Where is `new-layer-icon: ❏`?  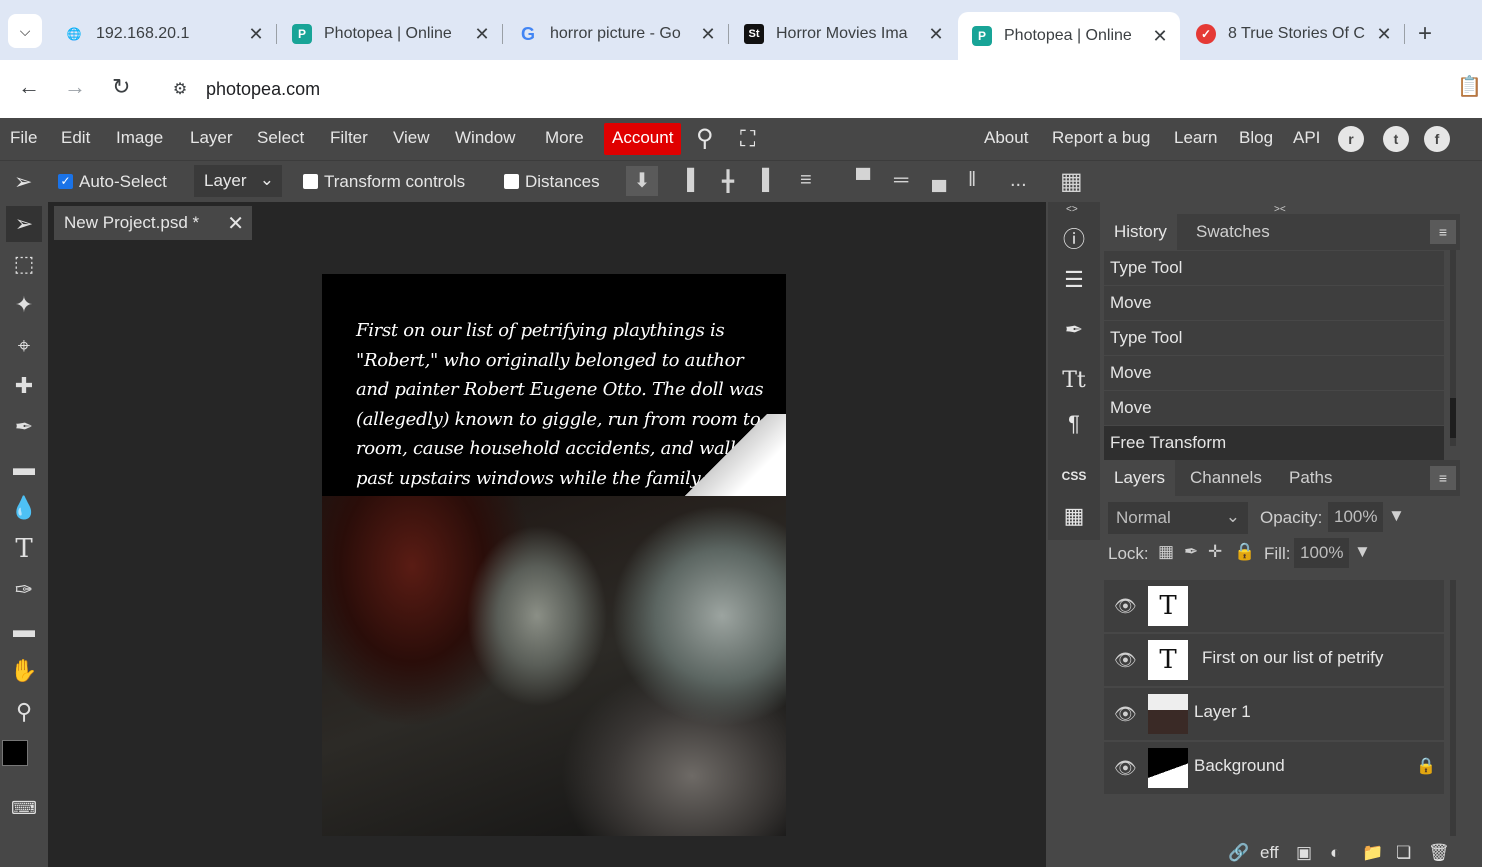 new-layer-icon: ❏ is located at coordinates (1403, 853).